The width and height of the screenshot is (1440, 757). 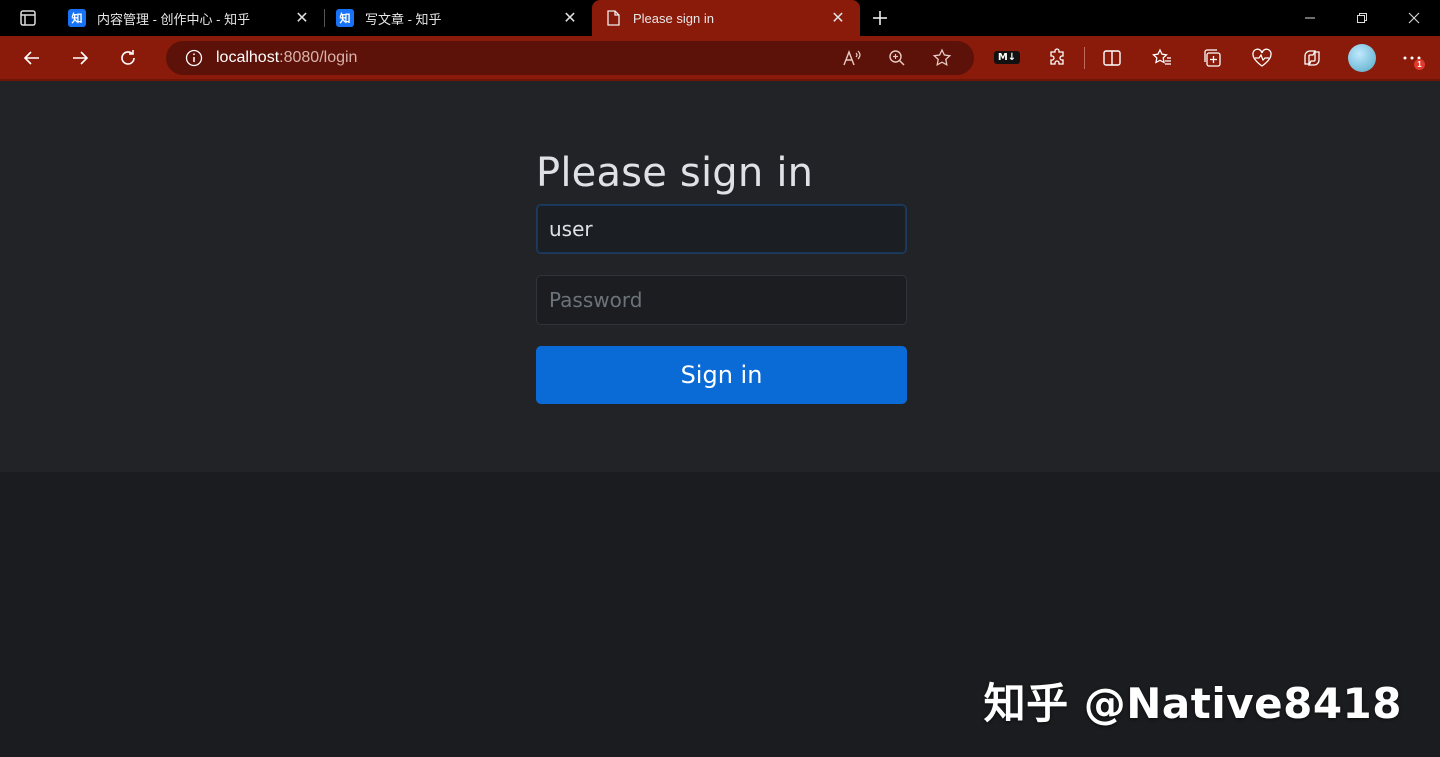 I want to click on collections-button, so click(x=1212, y=58).